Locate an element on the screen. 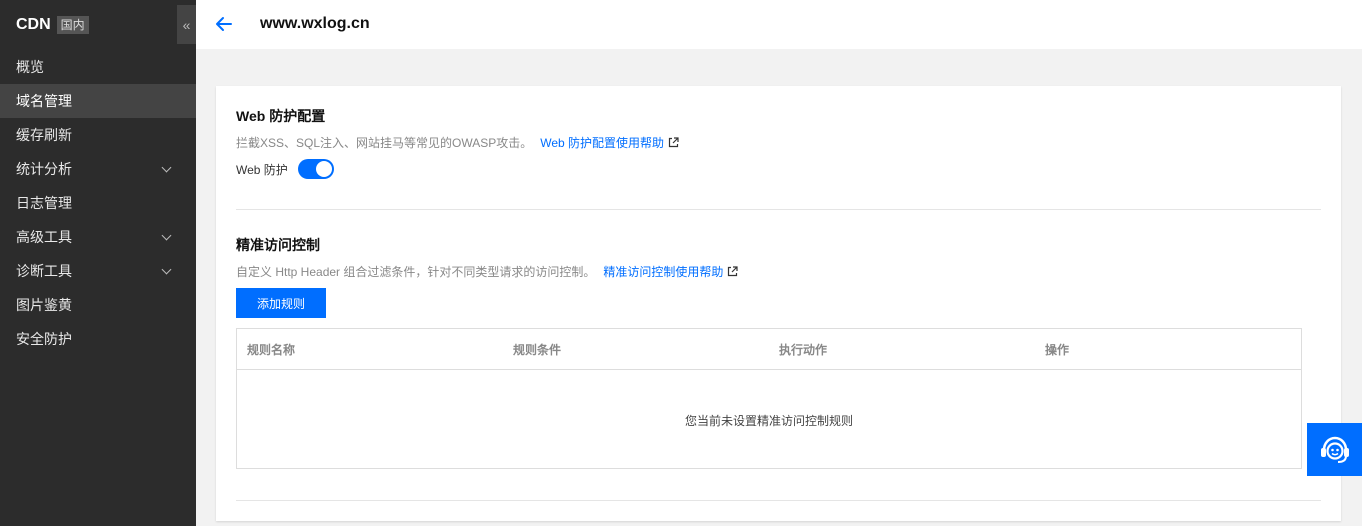  description-text: 自定义 Http Header 组合过滤条件，针对不同类型请求的访问控制。 is located at coordinates (416, 272).